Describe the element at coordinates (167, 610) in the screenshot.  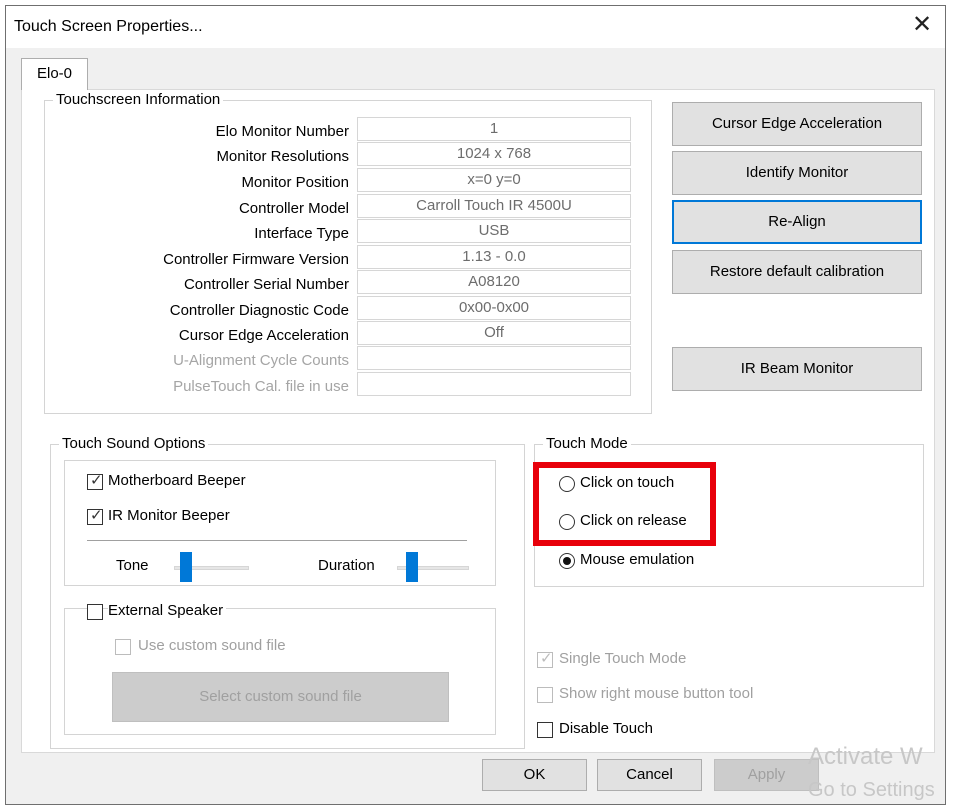
I see `external-speaker-label: External Speaker` at that location.